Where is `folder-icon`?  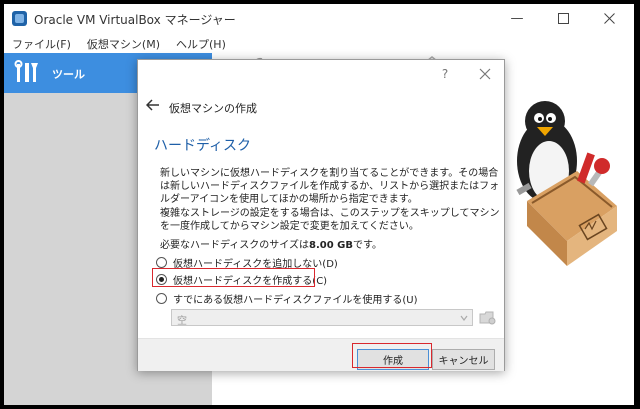
folder-icon is located at coordinates (487, 317).